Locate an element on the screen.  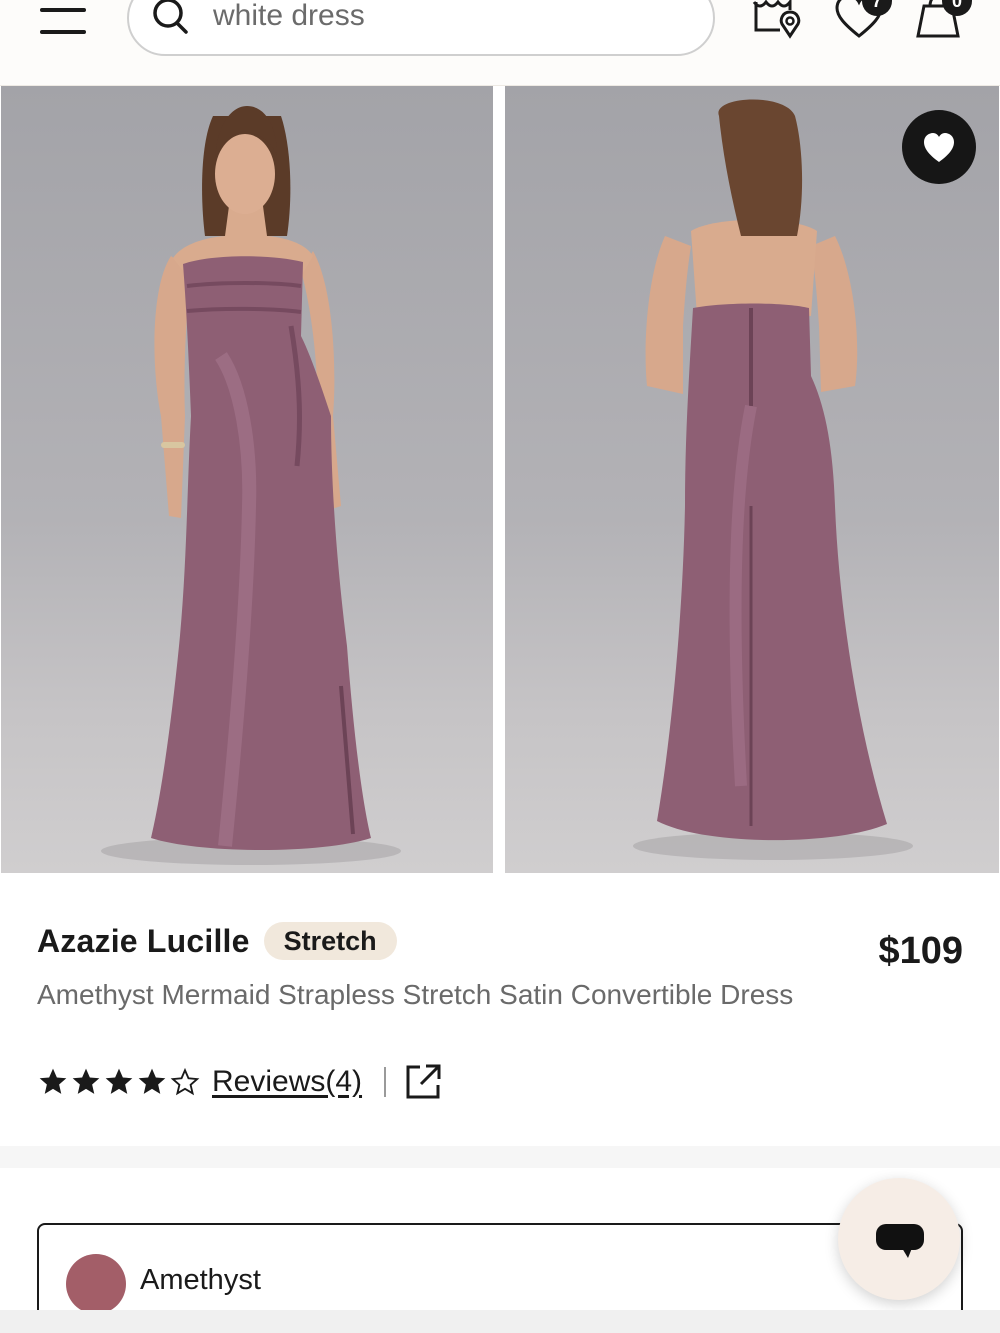
stretch-tag: Stretch is located at coordinates (330, 941).